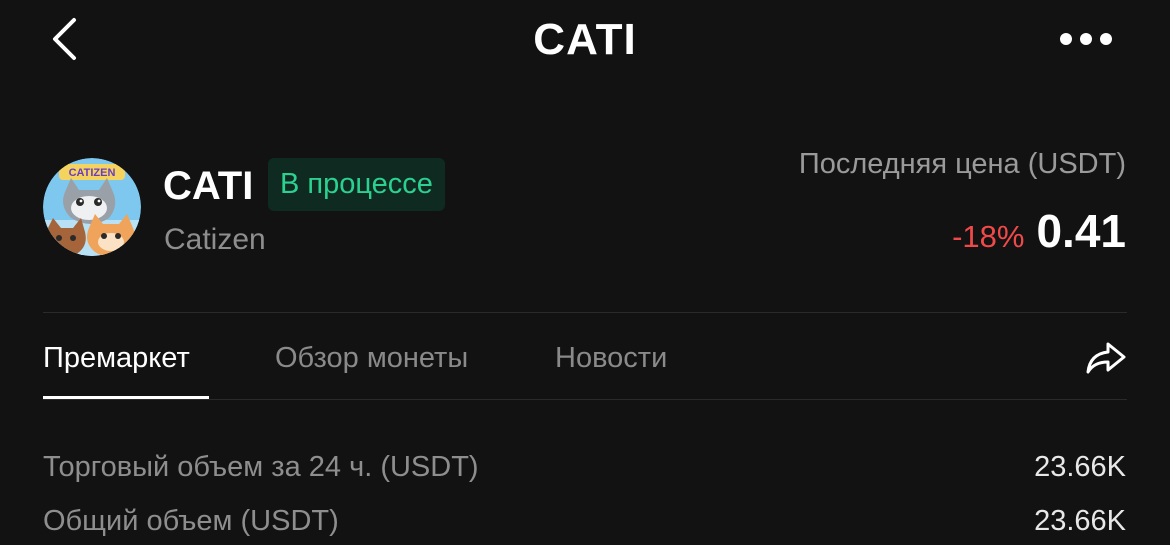  I want to click on stat-label-total-volume: Общий объем (USDT), so click(191, 521).